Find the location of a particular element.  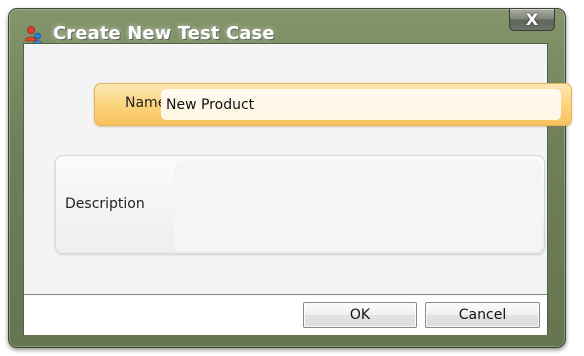

cancel-button: Cancel is located at coordinates (482, 315).